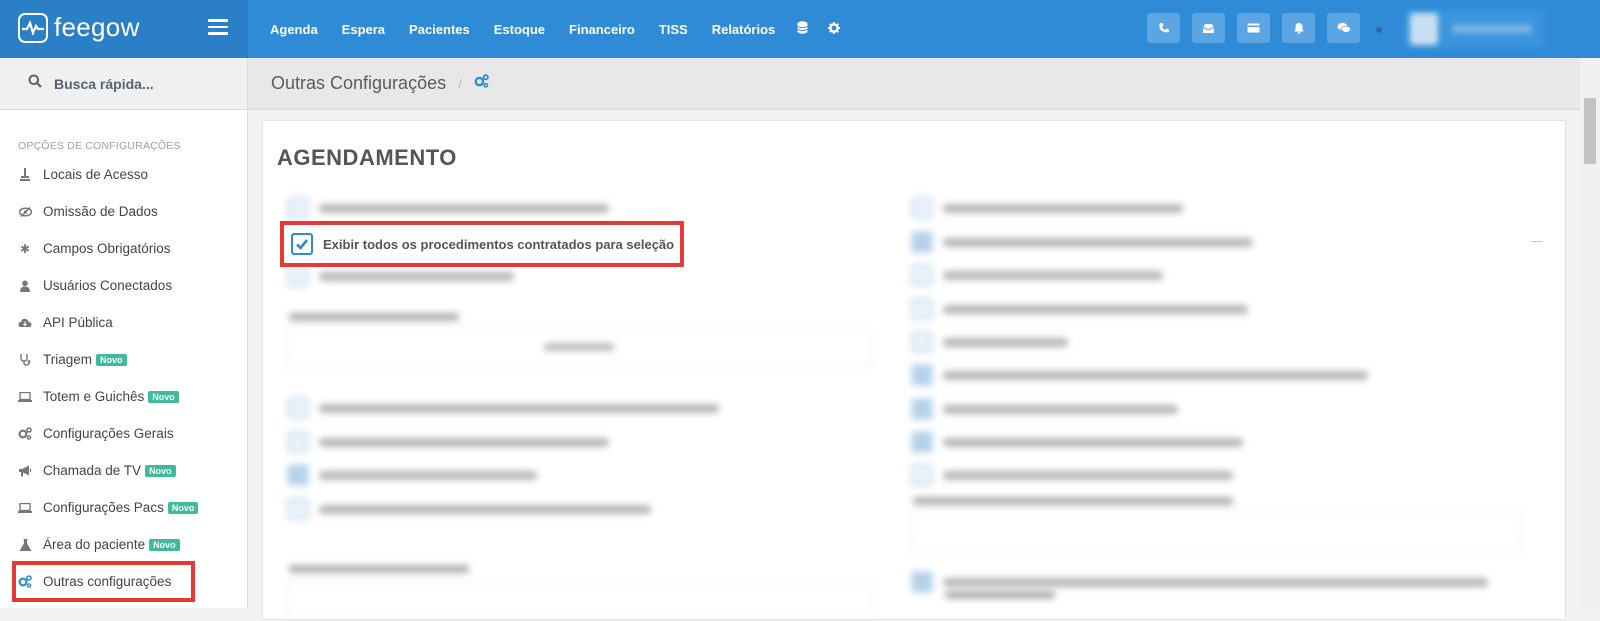  What do you see at coordinates (123, 322) in the screenshot?
I see `sidebar-item-api-publica: API Pública` at bounding box center [123, 322].